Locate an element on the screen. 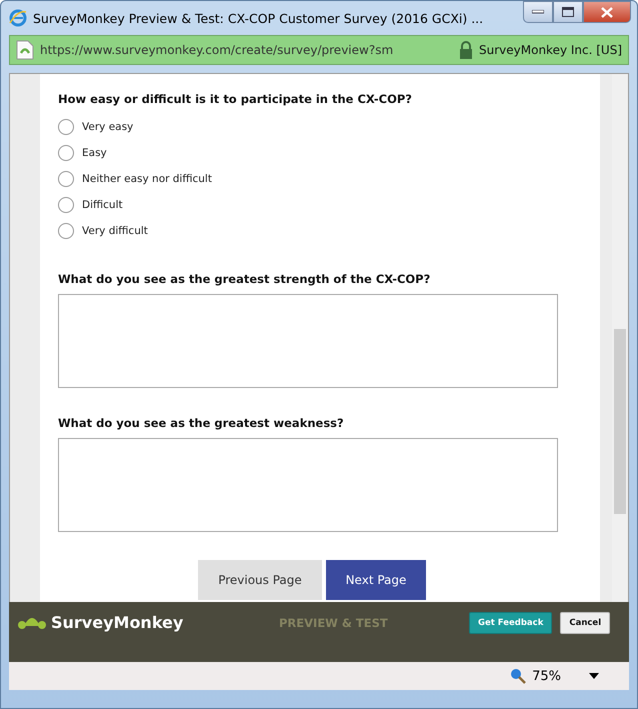  close-icon is located at coordinates (607, 12).